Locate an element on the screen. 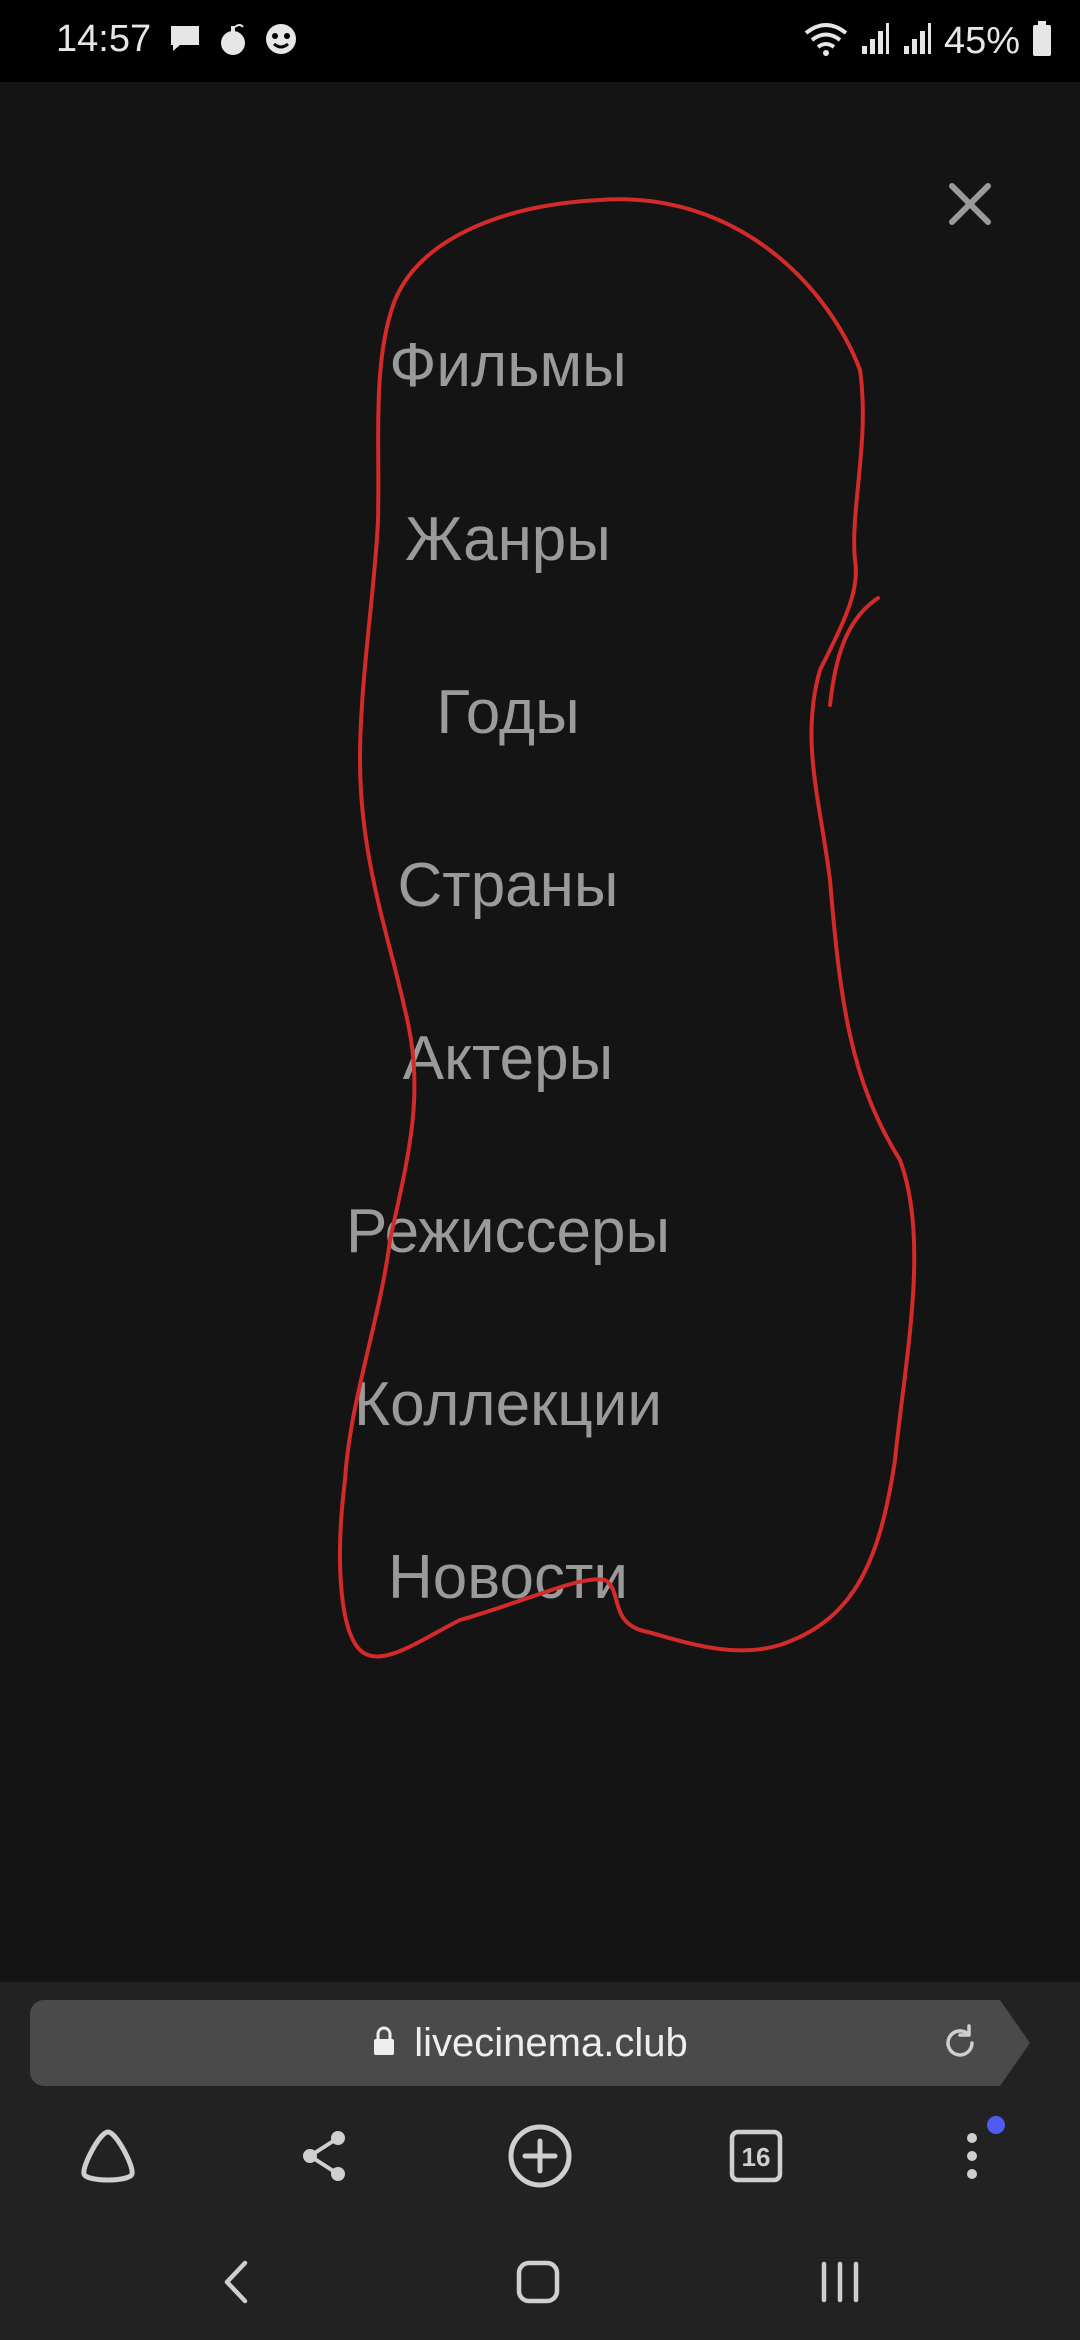  system-nav-bar is located at coordinates (540, 2279).